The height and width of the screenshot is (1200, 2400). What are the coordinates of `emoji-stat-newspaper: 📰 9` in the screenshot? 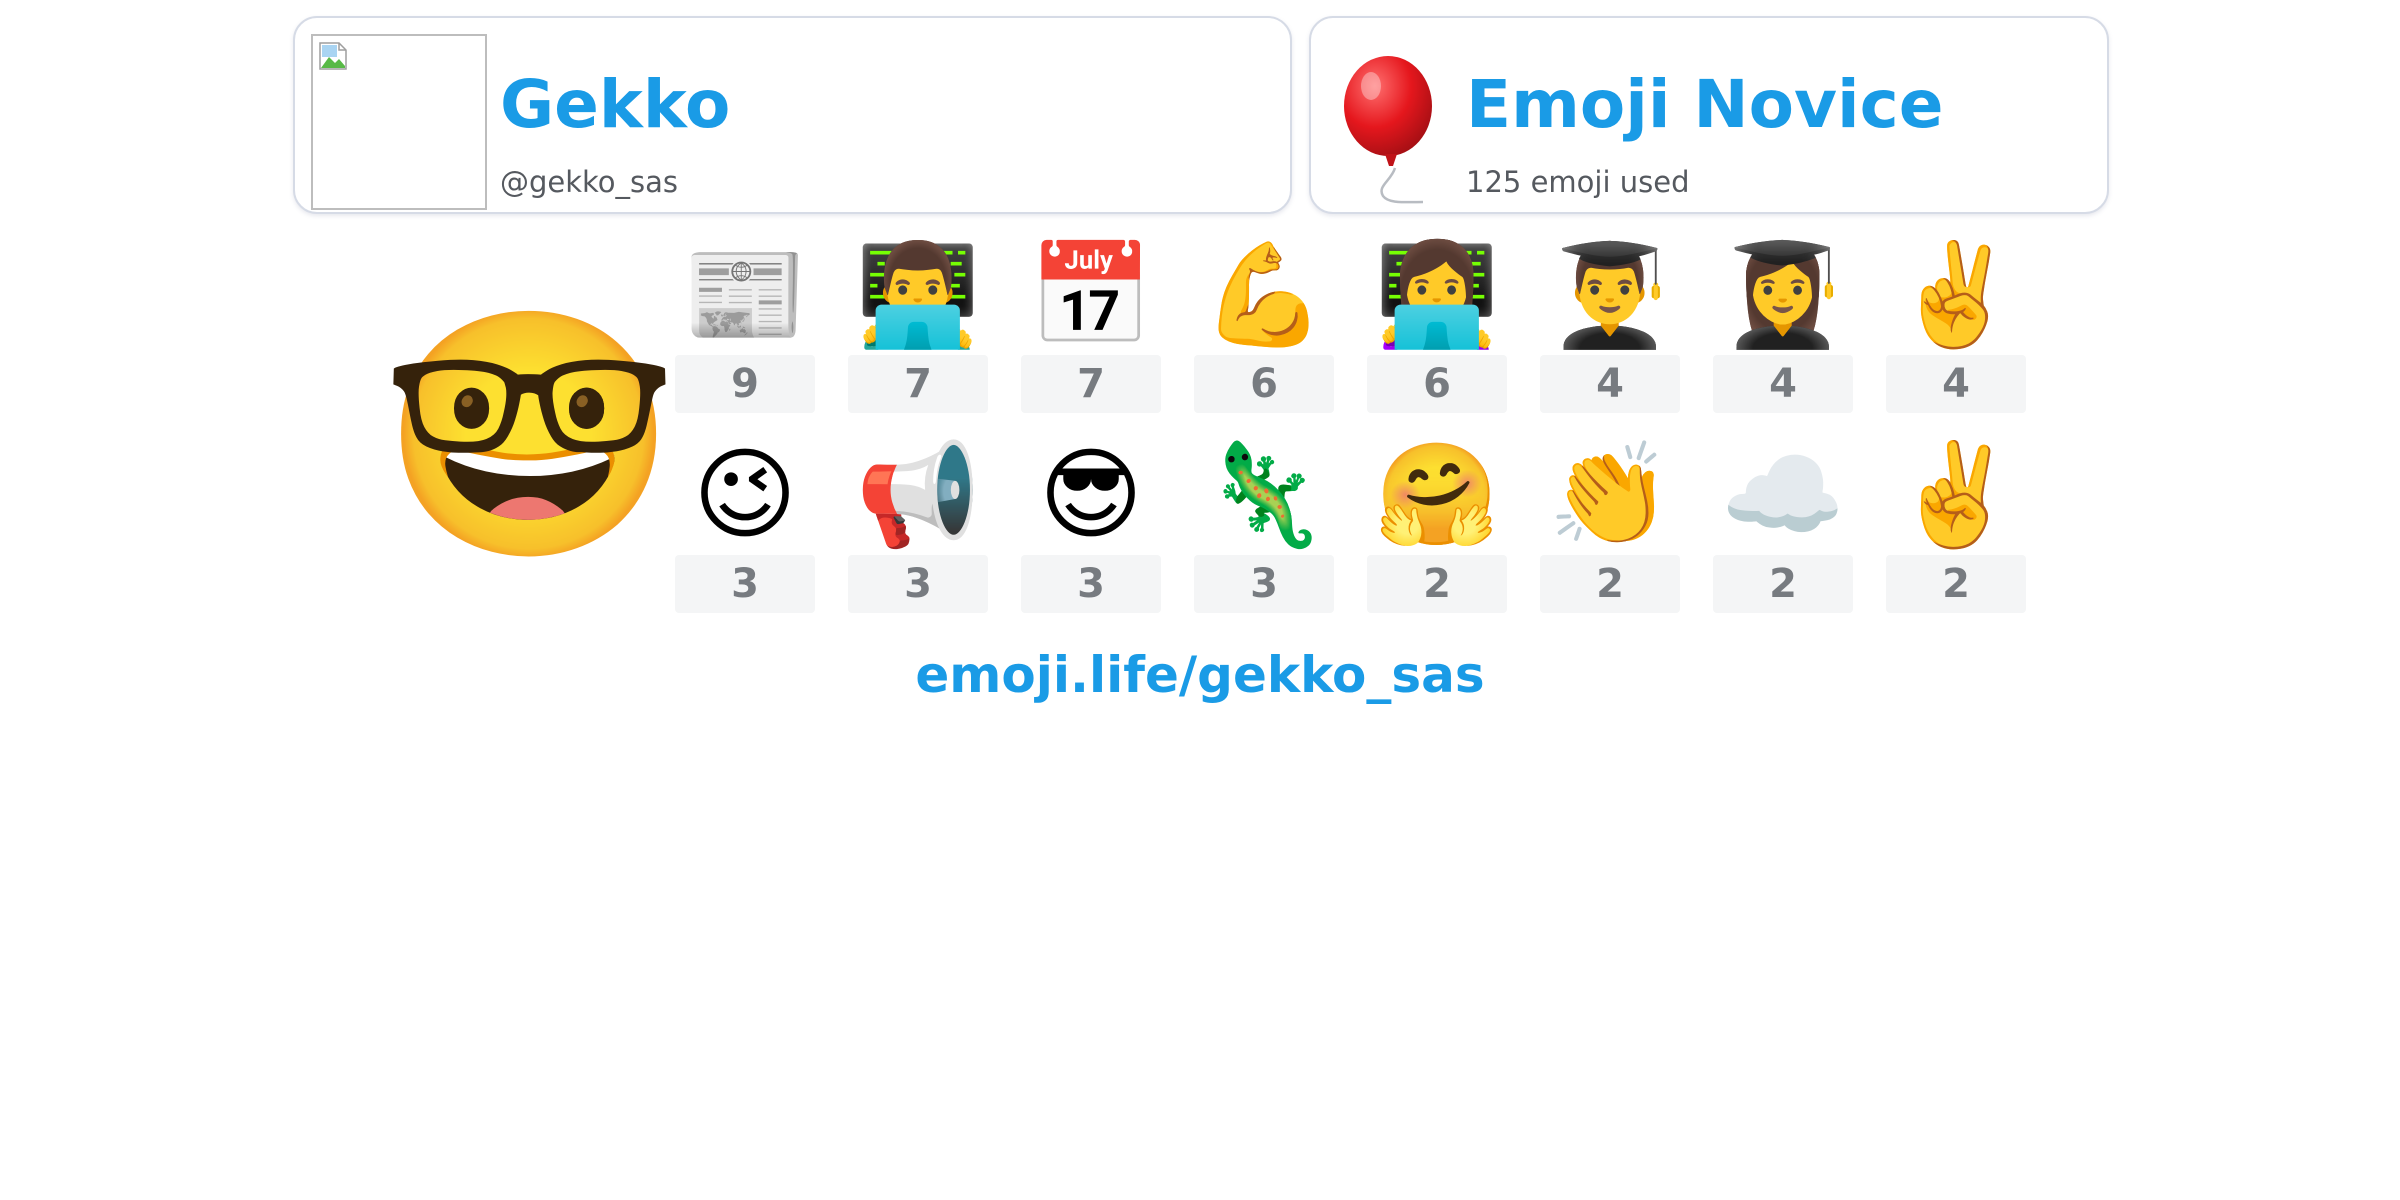 It's located at (745, 325).